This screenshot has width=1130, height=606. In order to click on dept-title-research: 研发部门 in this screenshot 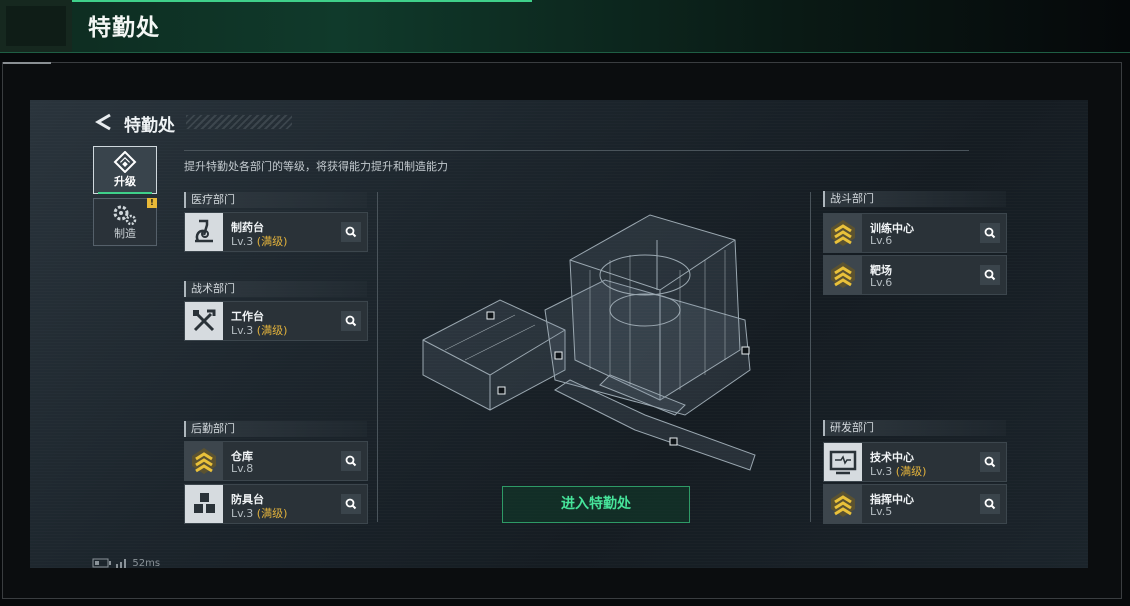, I will do `click(914, 428)`.